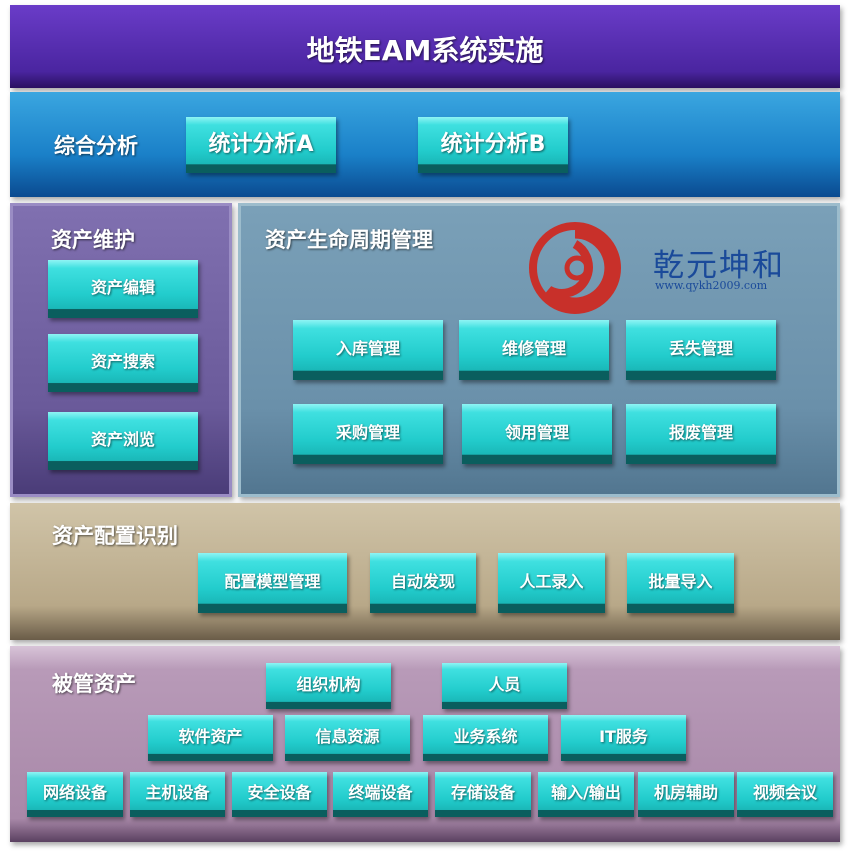  What do you see at coordinates (380, 794) in the screenshot?
I see `terminal-device-button: 终端设备` at bounding box center [380, 794].